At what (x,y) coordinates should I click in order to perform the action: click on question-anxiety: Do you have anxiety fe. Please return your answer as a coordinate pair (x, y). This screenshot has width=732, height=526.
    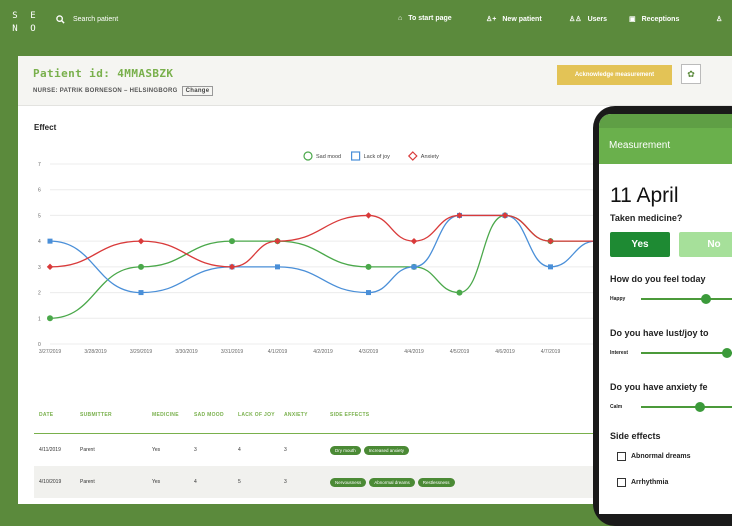
    Looking at the image, I should click on (659, 387).